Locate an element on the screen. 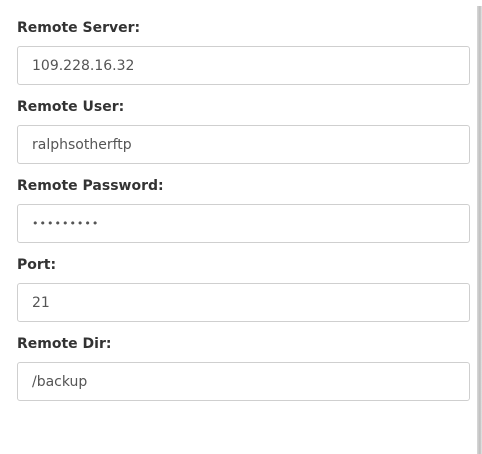 Image resolution: width=482 pixels, height=454 pixels. remote-user-field: Remote User: ralphsotherftp is located at coordinates (243, 131).